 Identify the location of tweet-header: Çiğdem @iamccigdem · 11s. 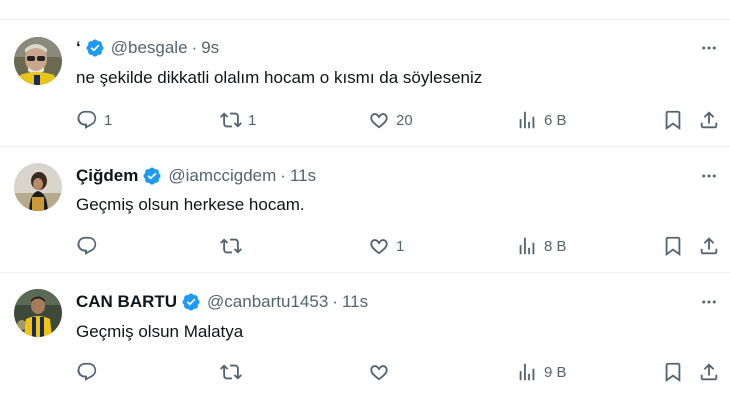
(196, 176).